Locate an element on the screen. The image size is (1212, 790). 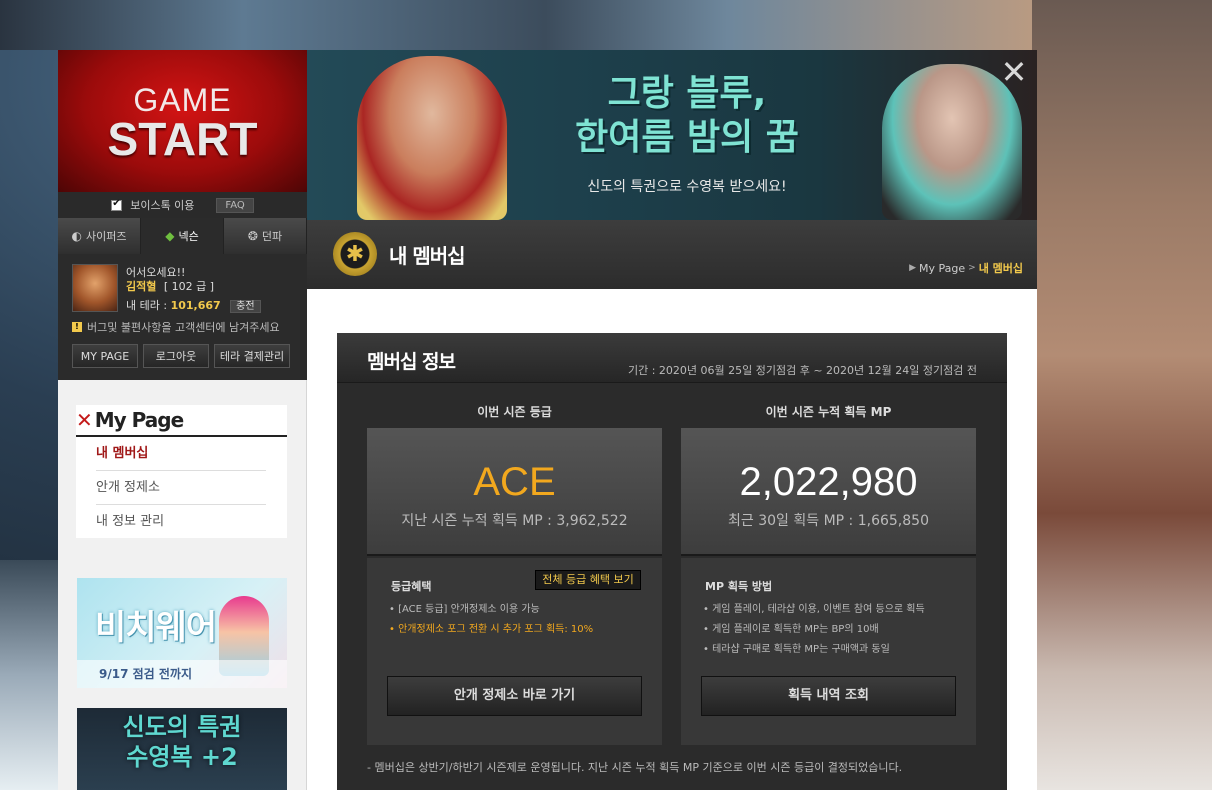
season-mp-box: 2,022,980 최근 30일 획득 MP : 1,665,850 is located at coordinates (828, 492).